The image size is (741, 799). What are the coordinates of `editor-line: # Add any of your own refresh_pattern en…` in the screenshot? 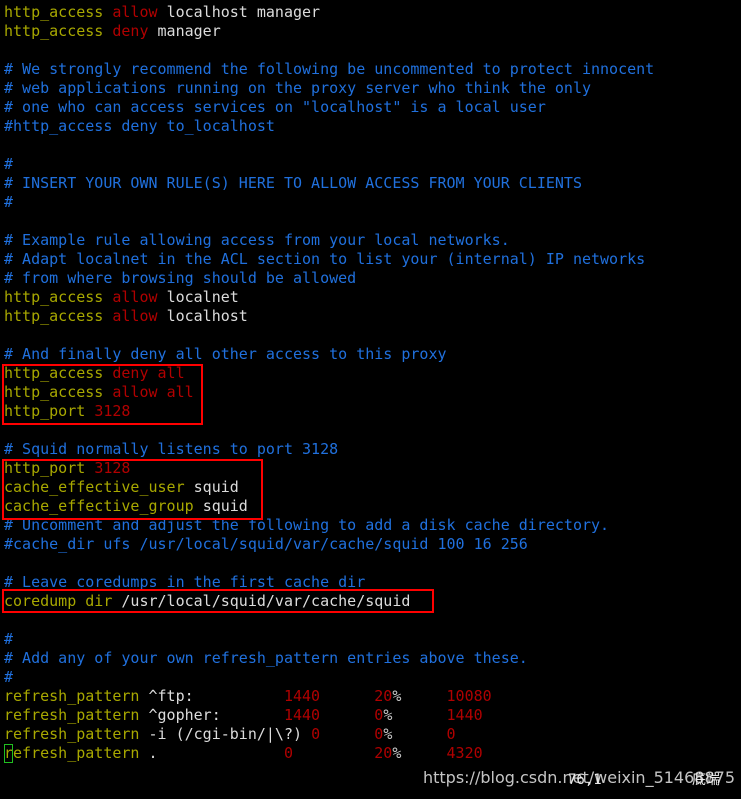 It's located at (370, 658).